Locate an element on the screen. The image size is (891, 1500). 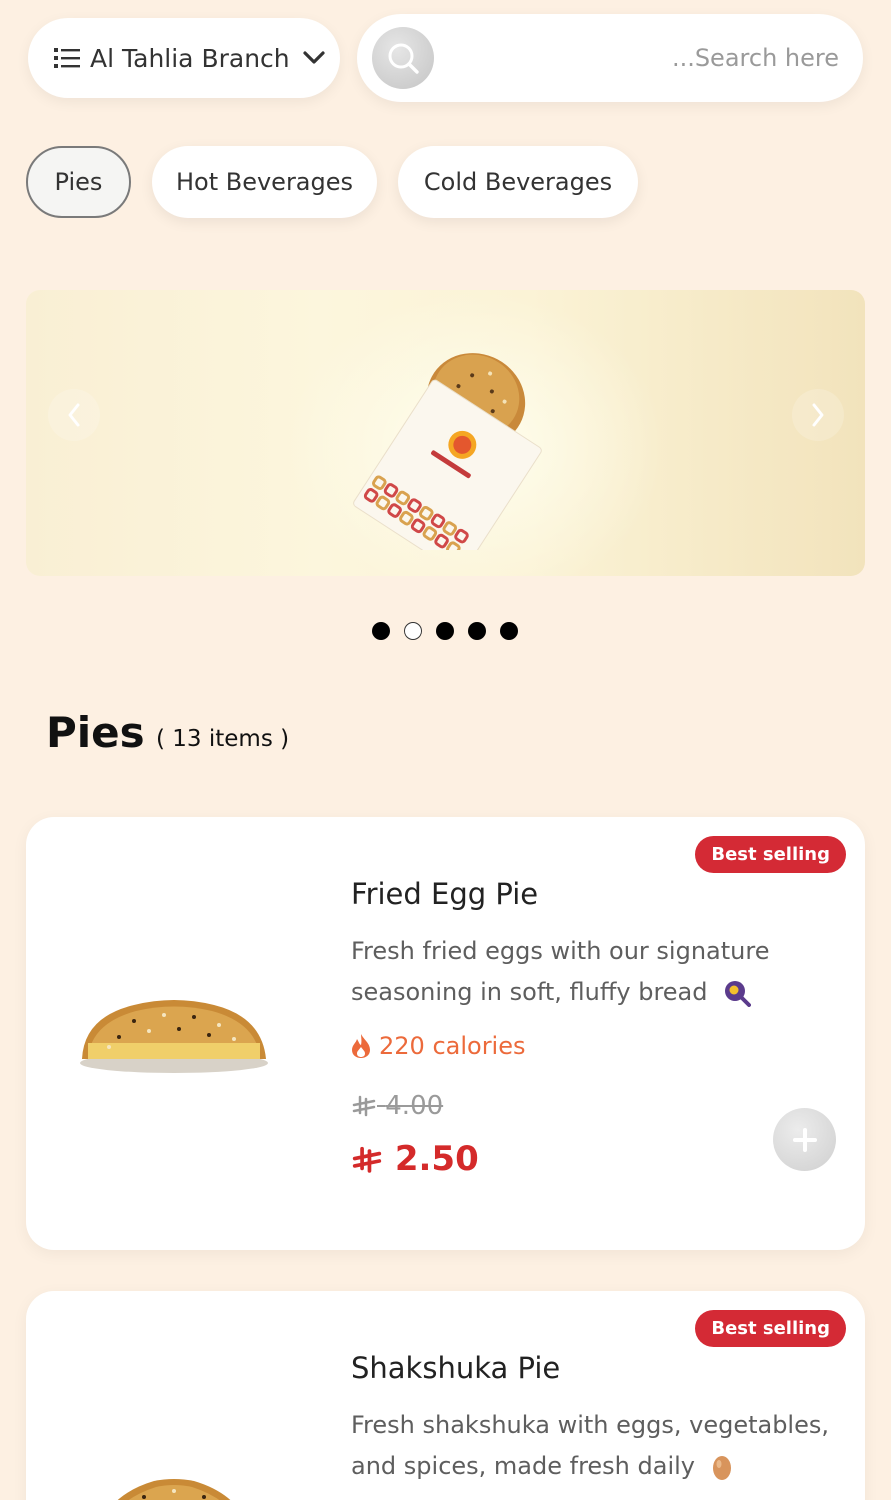
search-button is located at coordinates (403, 58).